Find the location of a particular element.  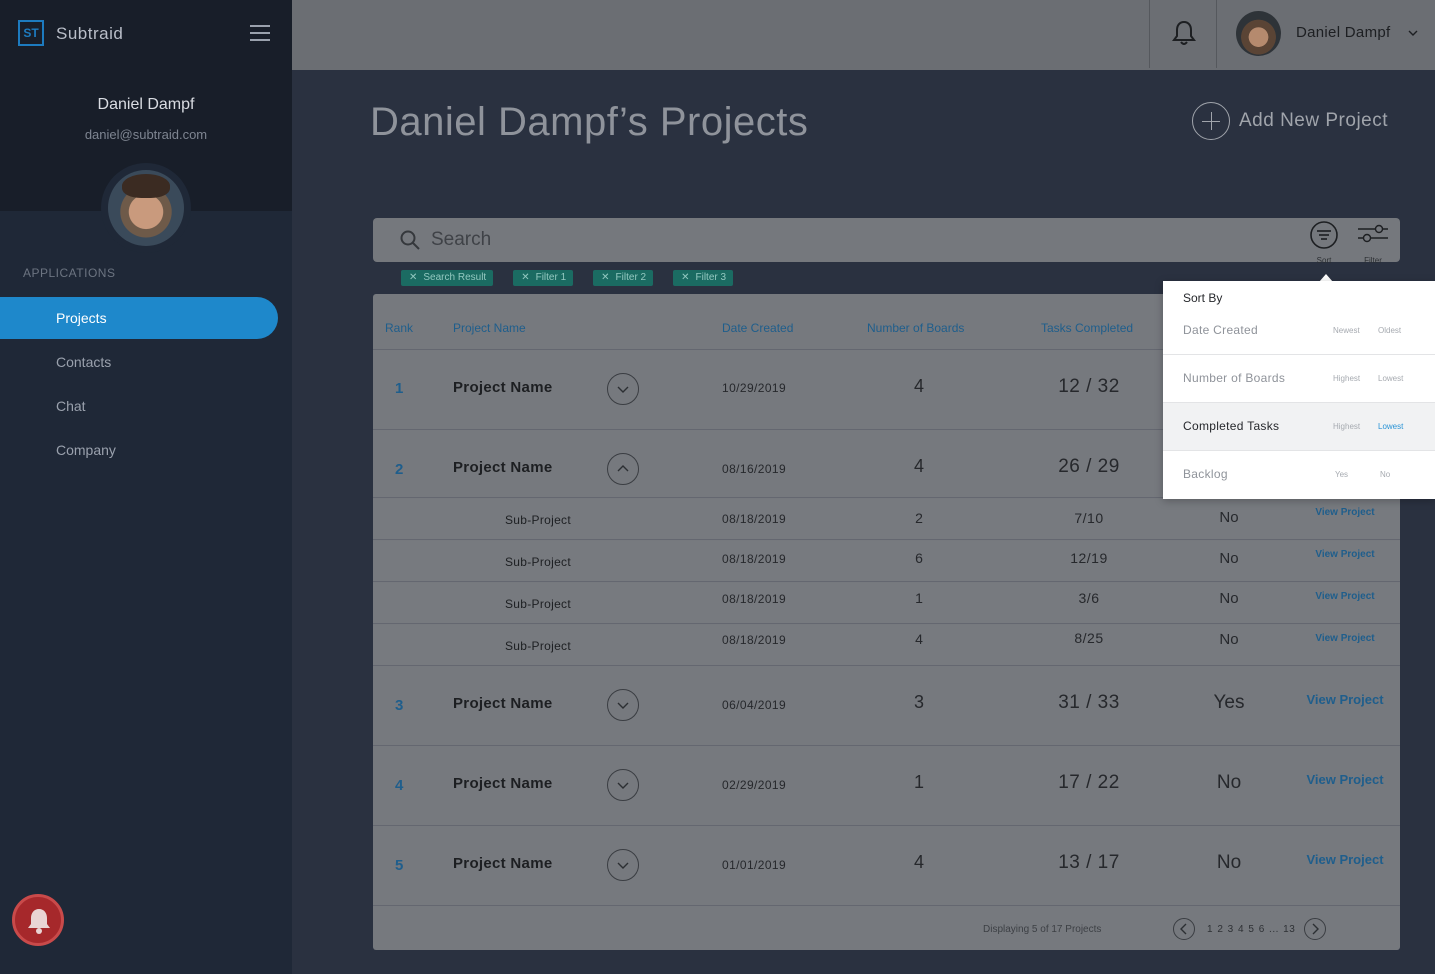

sidebar-user-email: daniel@subtraid.com is located at coordinates (146, 134).